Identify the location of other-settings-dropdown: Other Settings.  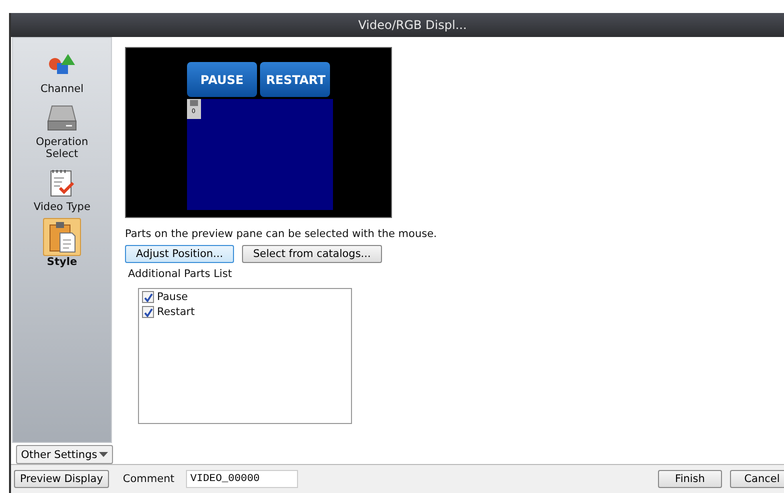
(64, 454).